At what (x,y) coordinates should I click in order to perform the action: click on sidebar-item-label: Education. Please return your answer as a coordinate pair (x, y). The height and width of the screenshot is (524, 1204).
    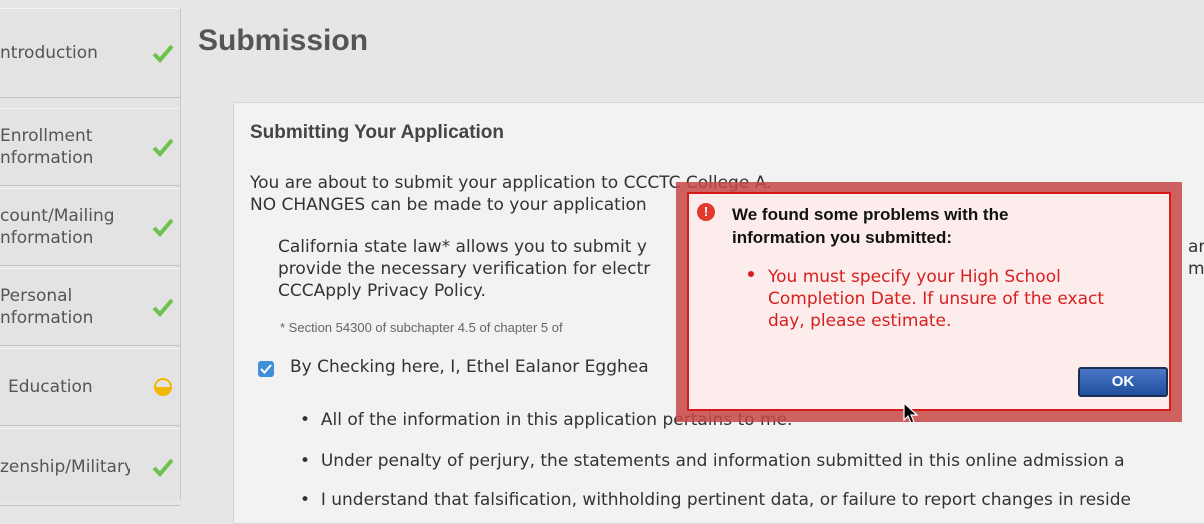
    Looking at the image, I should click on (50, 387).